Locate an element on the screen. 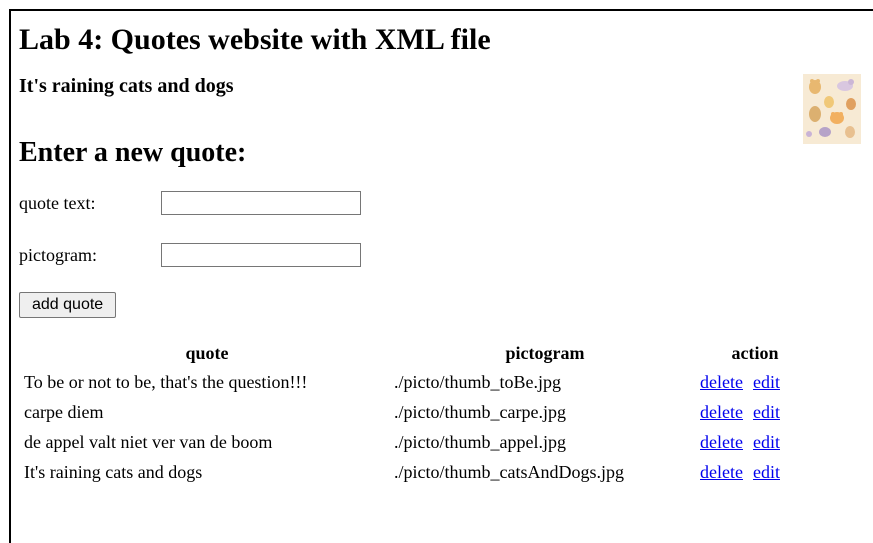 The height and width of the screenshot is (543, 873). pictogram-cell: ./picto/thumb_carpe.jpg is located at coordinates (480, 411).